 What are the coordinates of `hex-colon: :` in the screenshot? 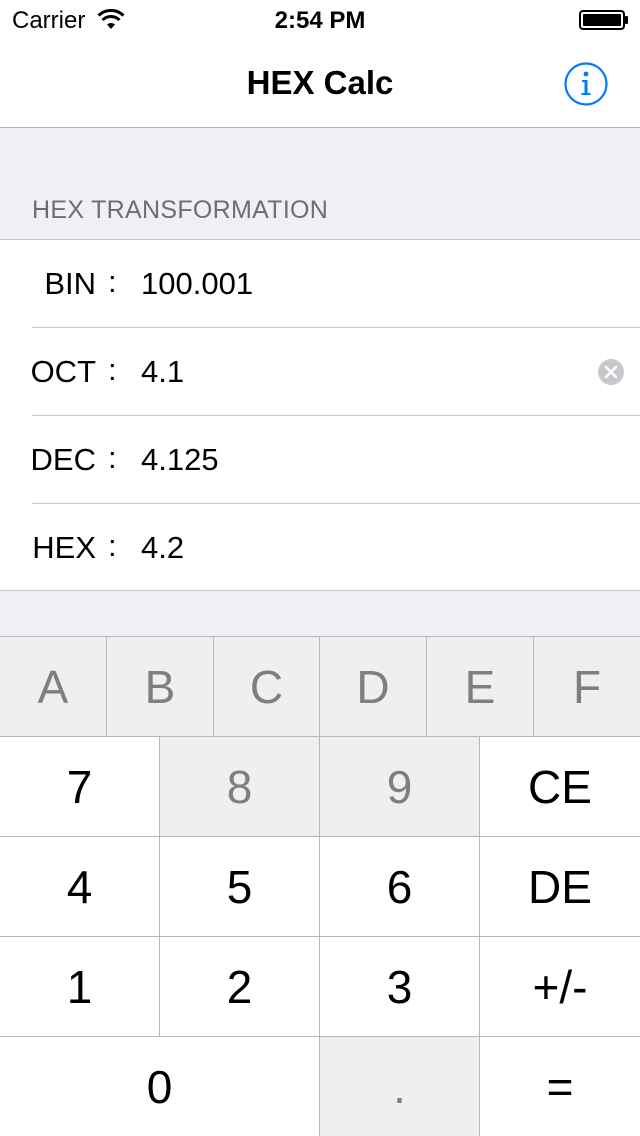 It's located at (112, 545).